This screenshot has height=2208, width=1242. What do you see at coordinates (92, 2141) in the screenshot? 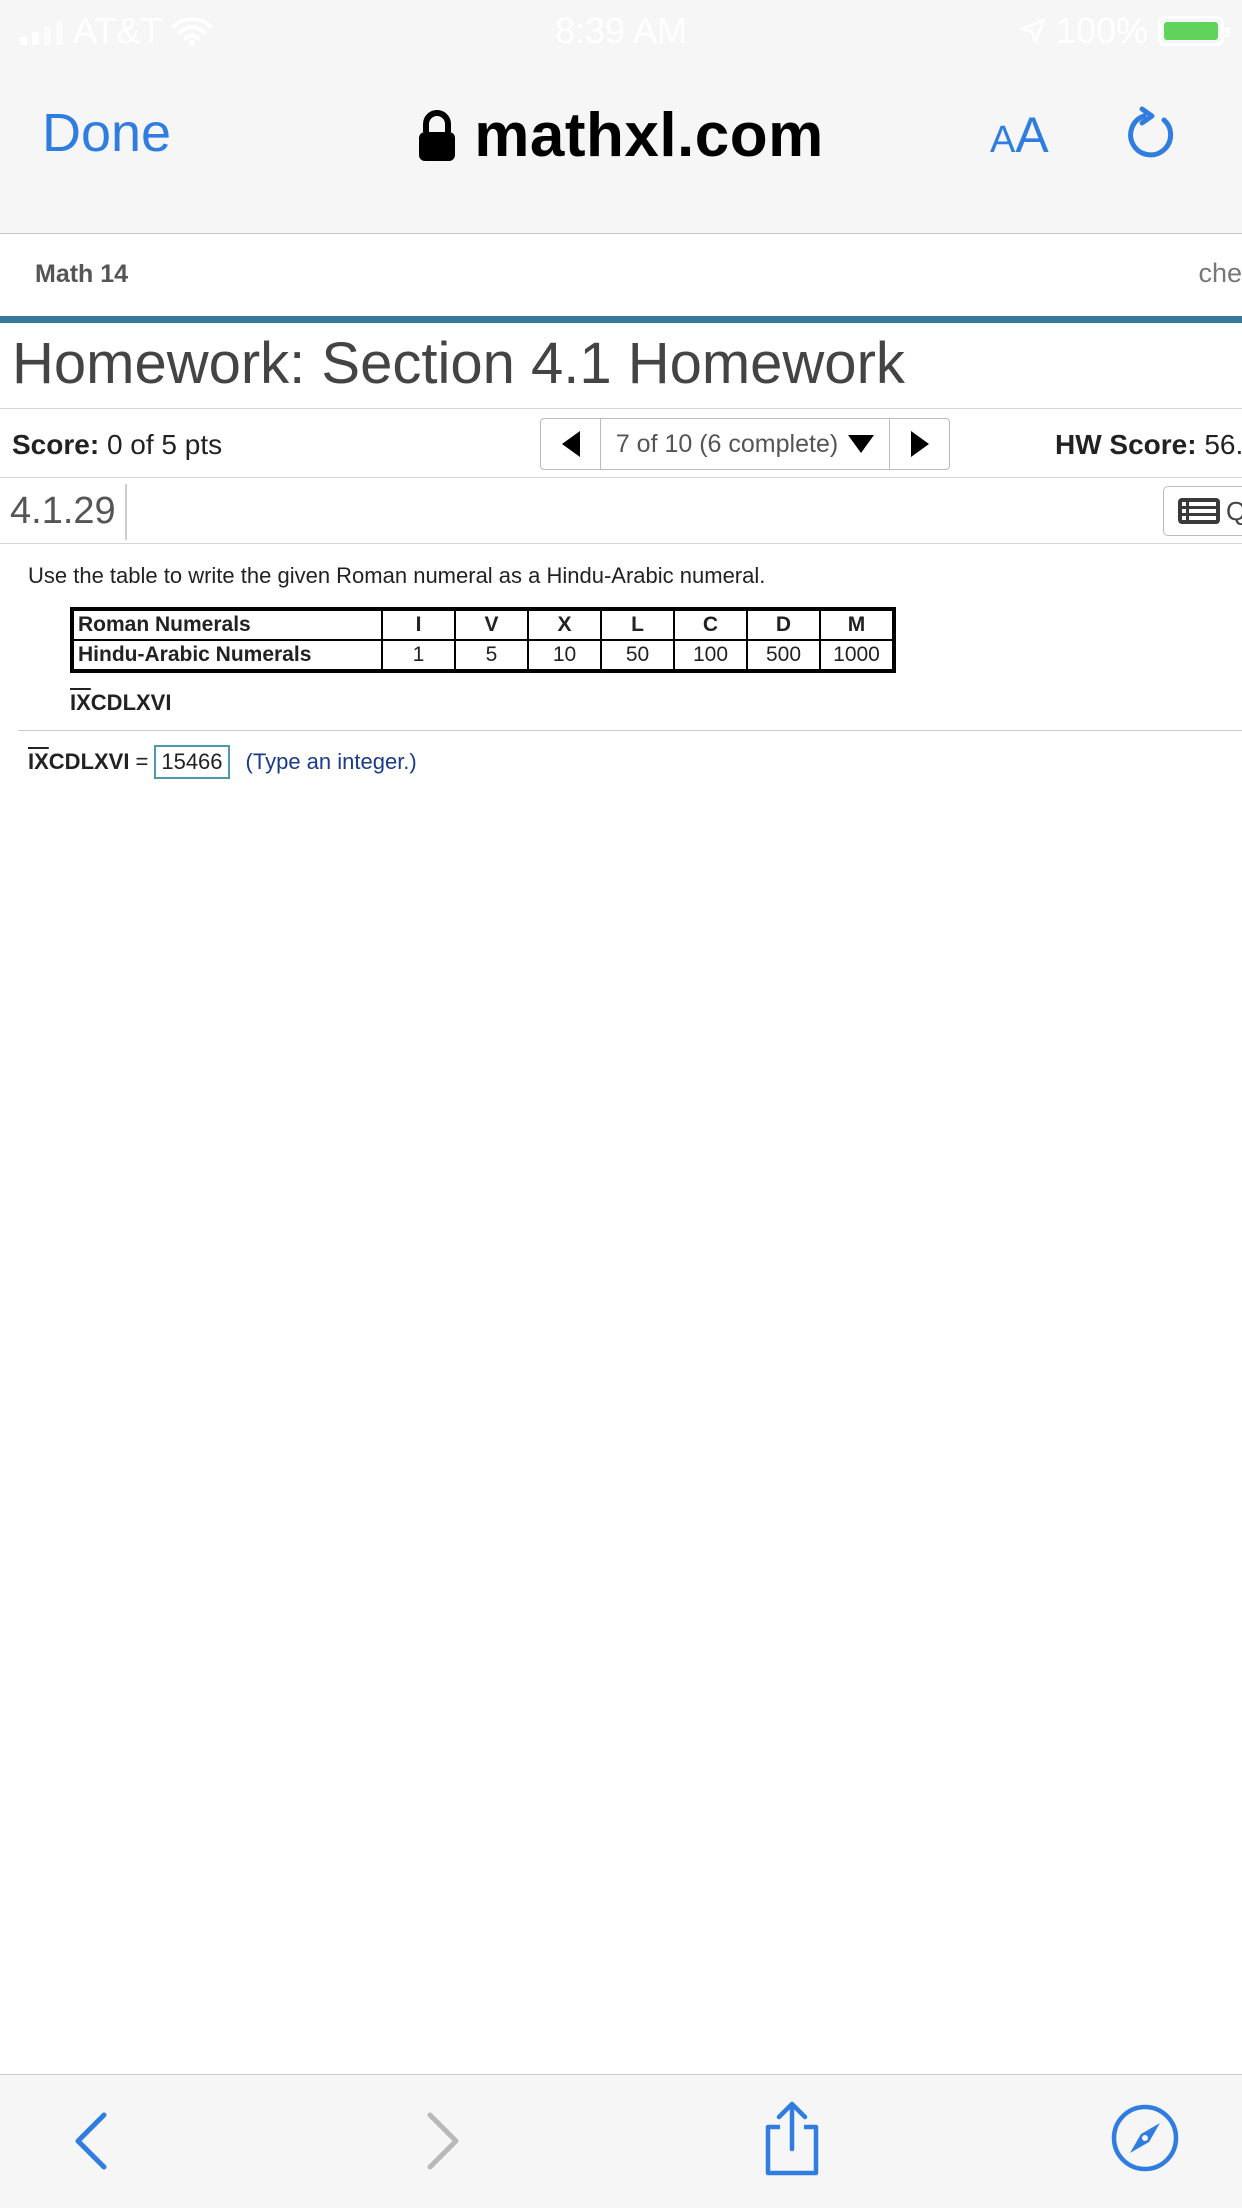
I see `back-icon` at bounding box center [92, 2141].